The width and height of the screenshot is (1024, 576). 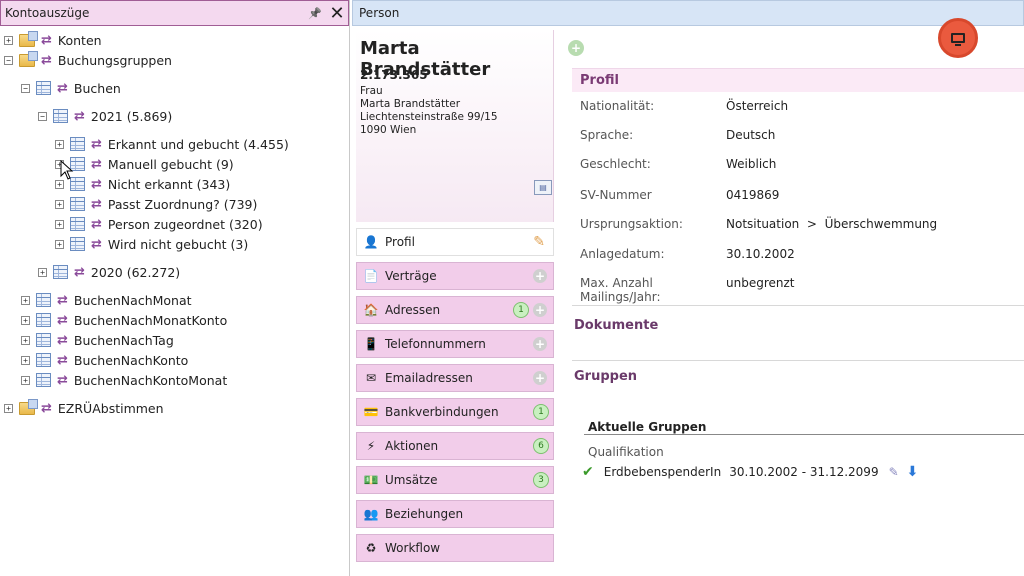 I want to click on nav-item-label: Beziehungen, so click(x=424, y=514).